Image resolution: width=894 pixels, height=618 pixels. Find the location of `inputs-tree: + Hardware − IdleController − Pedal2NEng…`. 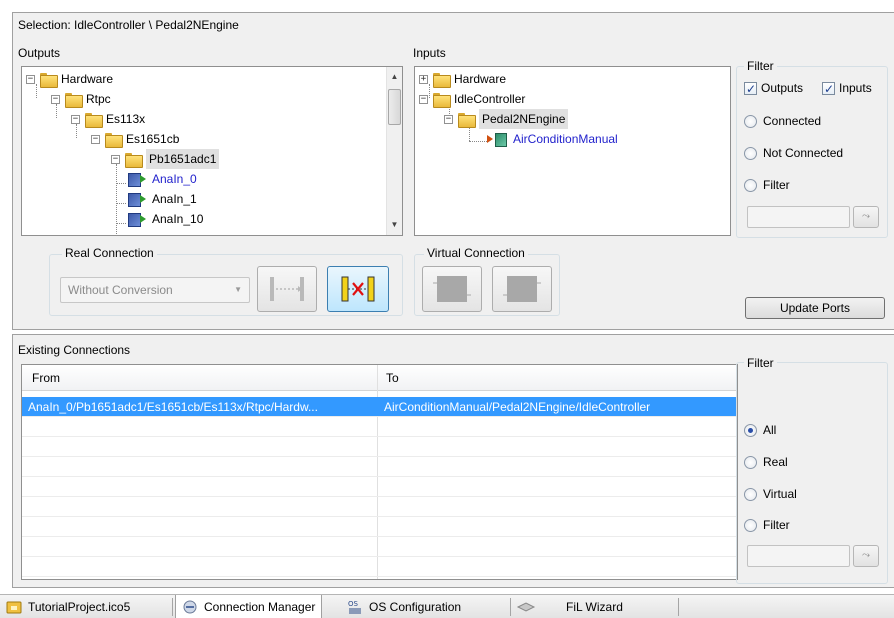

inputs-tree: + Hardware − IdleController − Pedal2NEng… is located at coordinates (572, 151).